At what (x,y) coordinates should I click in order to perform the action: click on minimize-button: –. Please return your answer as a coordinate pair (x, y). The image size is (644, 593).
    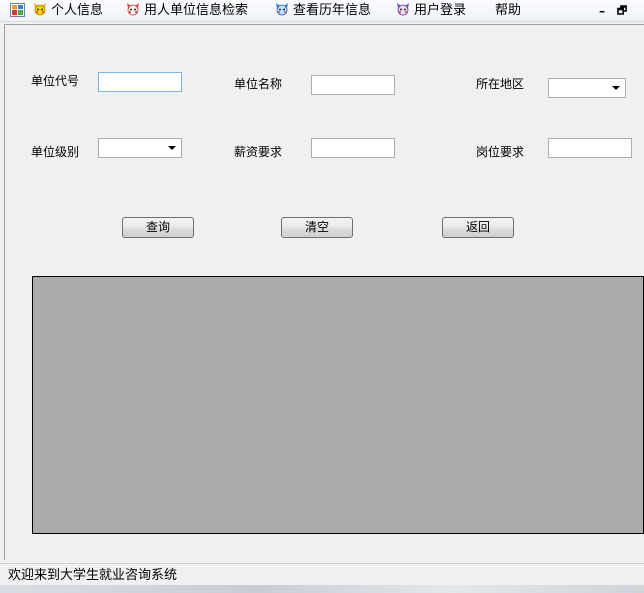
    Looking at the image, I should click on (602, 11).